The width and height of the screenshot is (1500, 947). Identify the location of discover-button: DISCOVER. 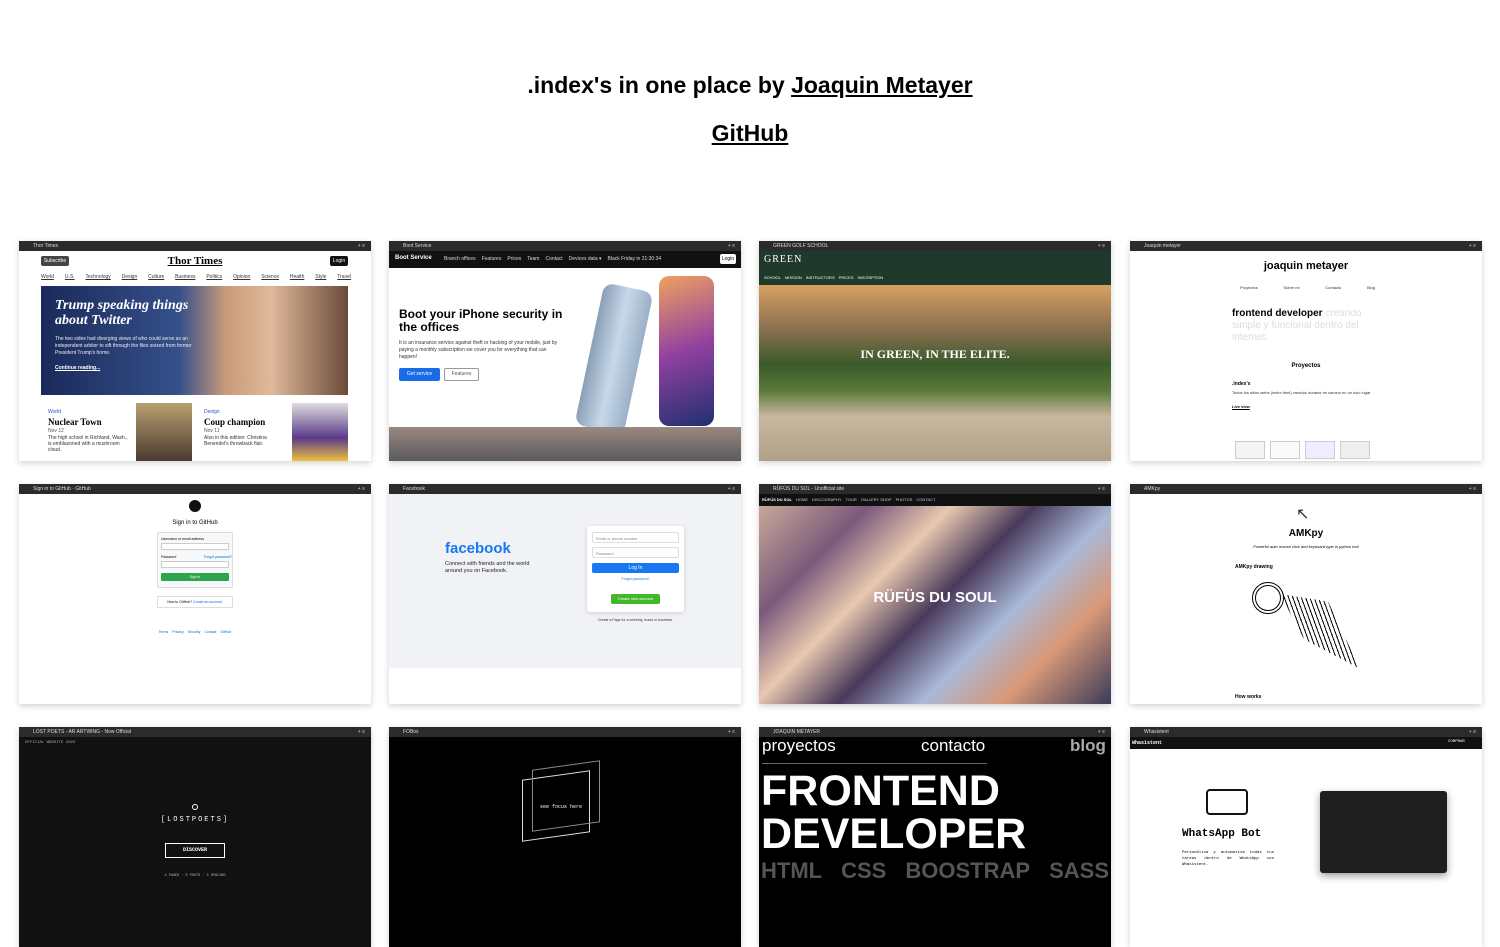
(195, 850).